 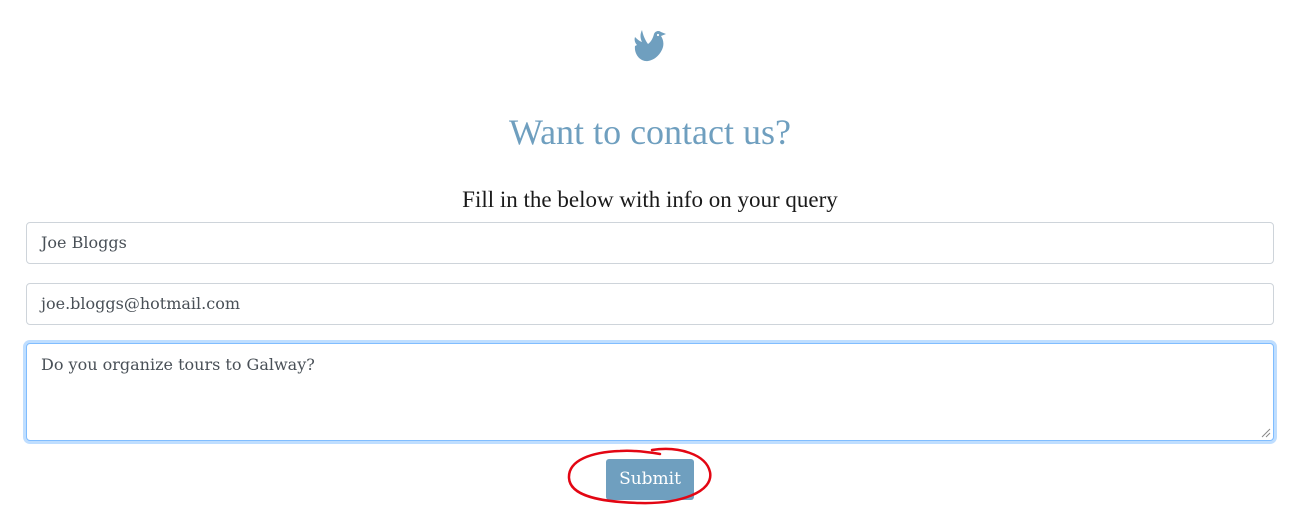 What do you see at coordinates (1266, 433) in the screenshot?
I see `resize-grip-icon` at bounding box center [1266, 433].